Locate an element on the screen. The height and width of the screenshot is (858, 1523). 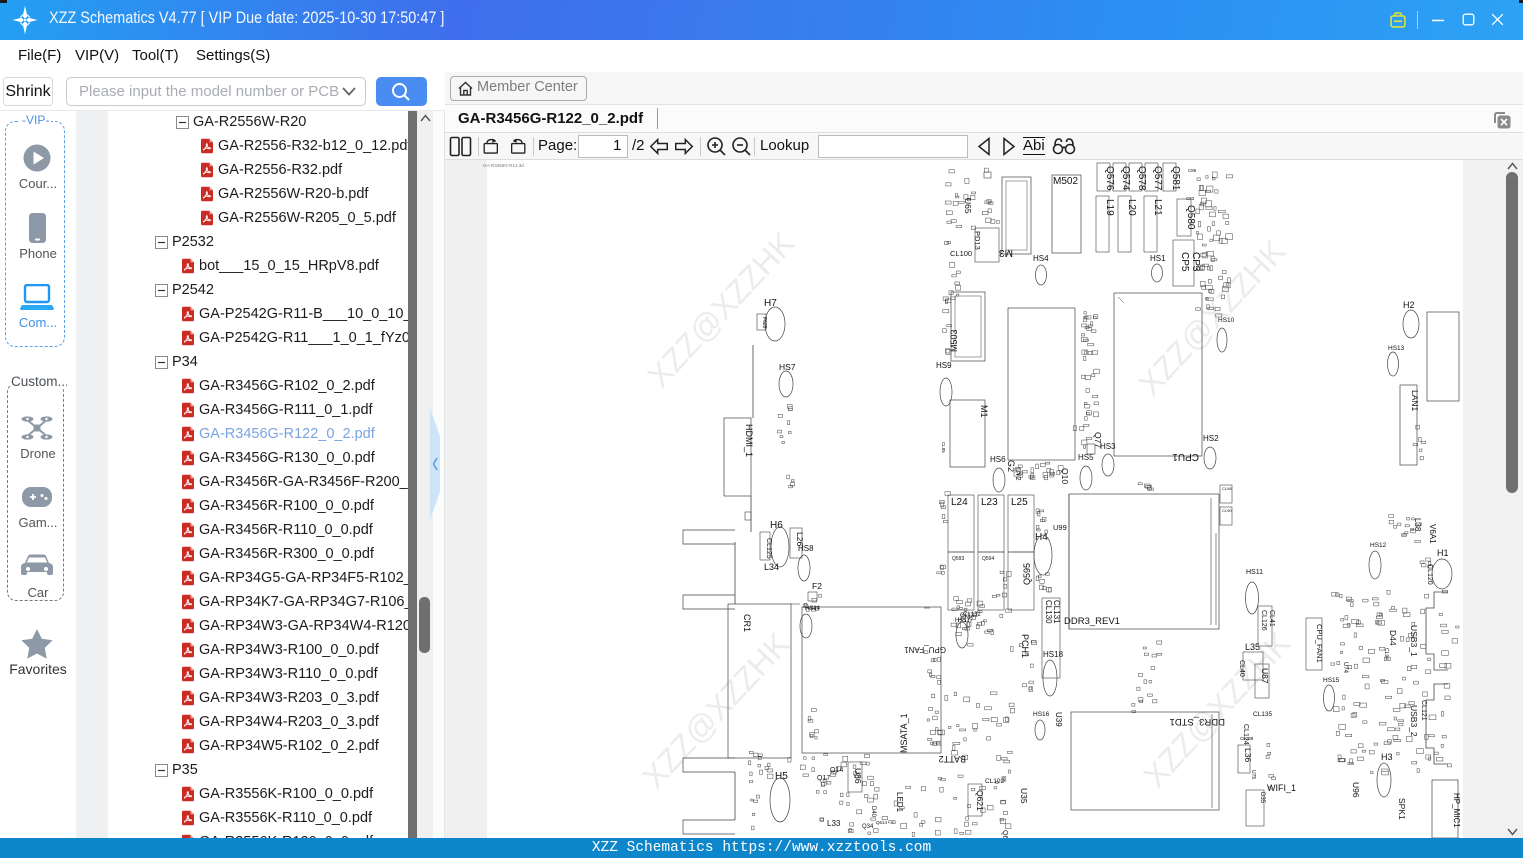
svg-text: H6 is located at coordinates (776, 525).